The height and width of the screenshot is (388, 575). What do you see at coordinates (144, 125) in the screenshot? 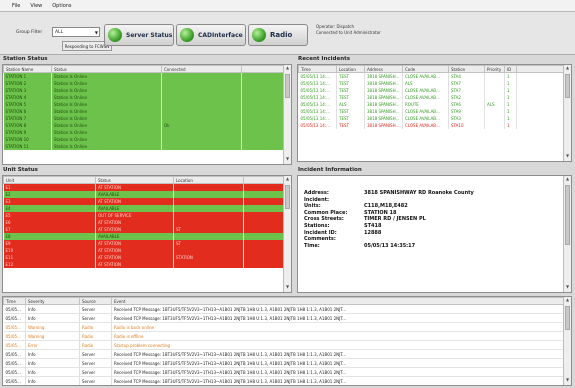
I see `station-row: STATION 8 Station Is Online Ok` at bounding box center [144, 125].